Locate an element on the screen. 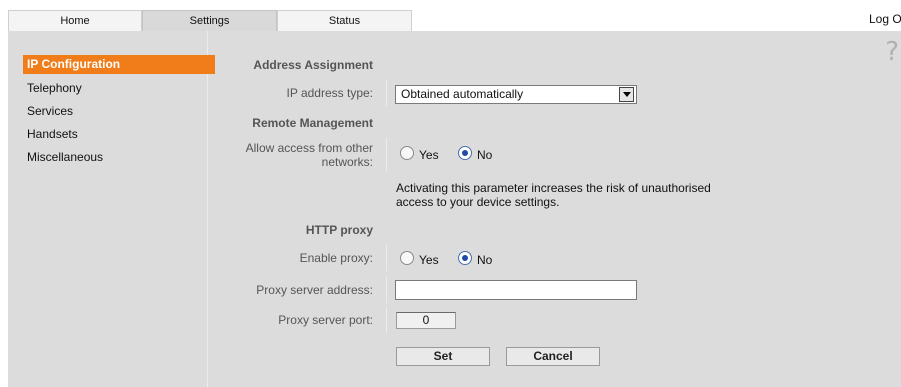  tab-status: Status is located at coordinates (344, 20).